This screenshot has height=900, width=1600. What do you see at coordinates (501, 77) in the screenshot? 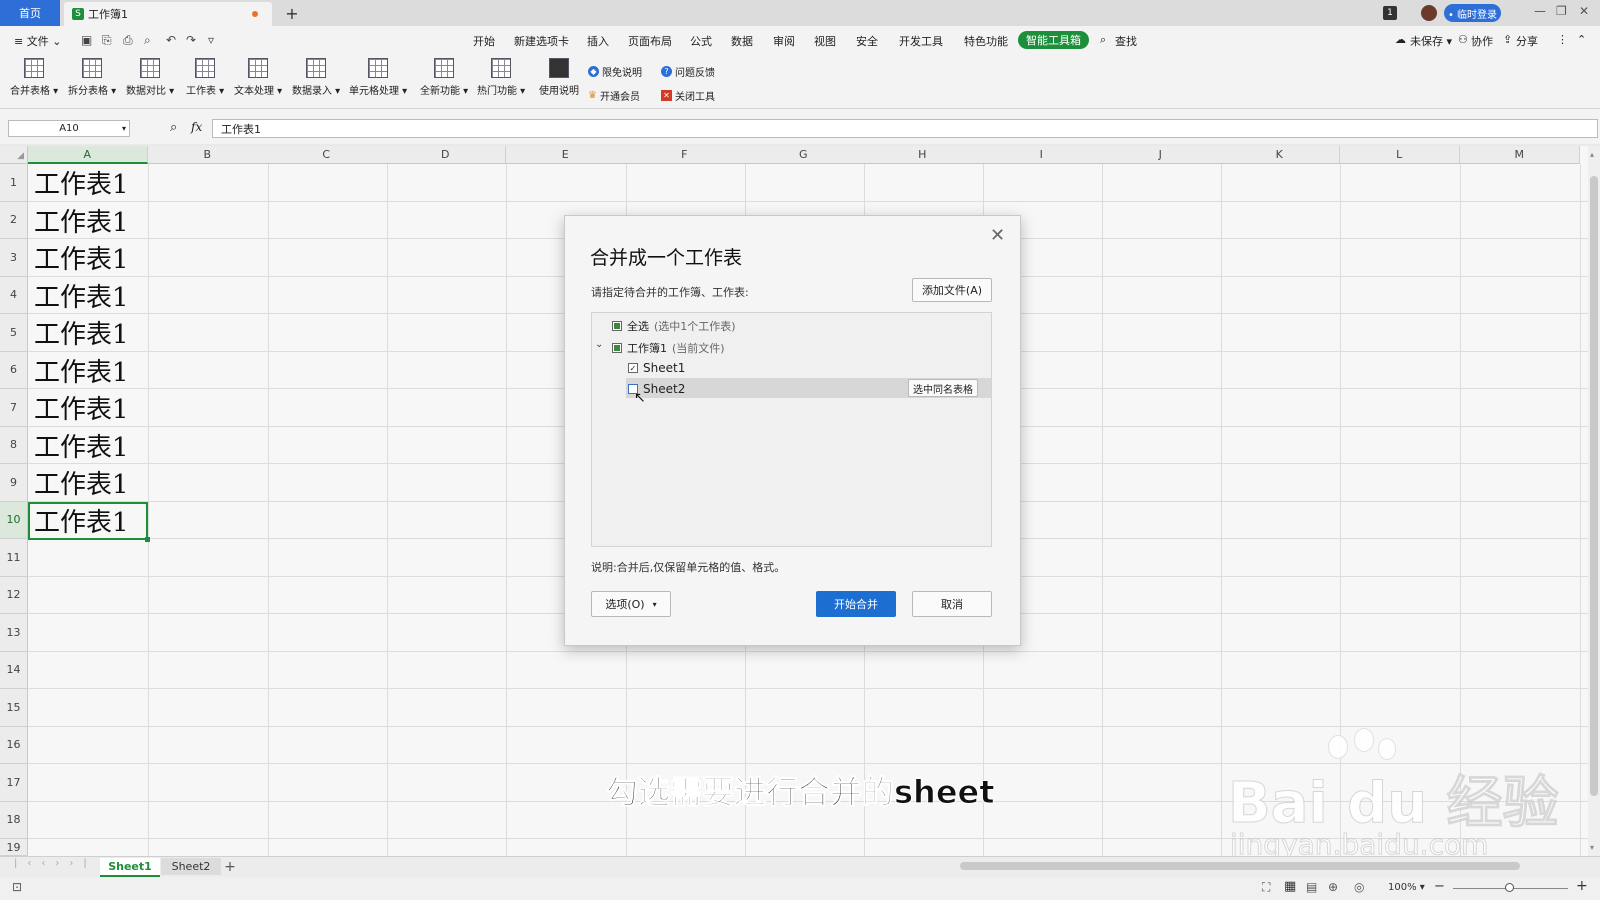
I see `hot-features-button: 热门功能 ▾` at bounding box center [501, 77].